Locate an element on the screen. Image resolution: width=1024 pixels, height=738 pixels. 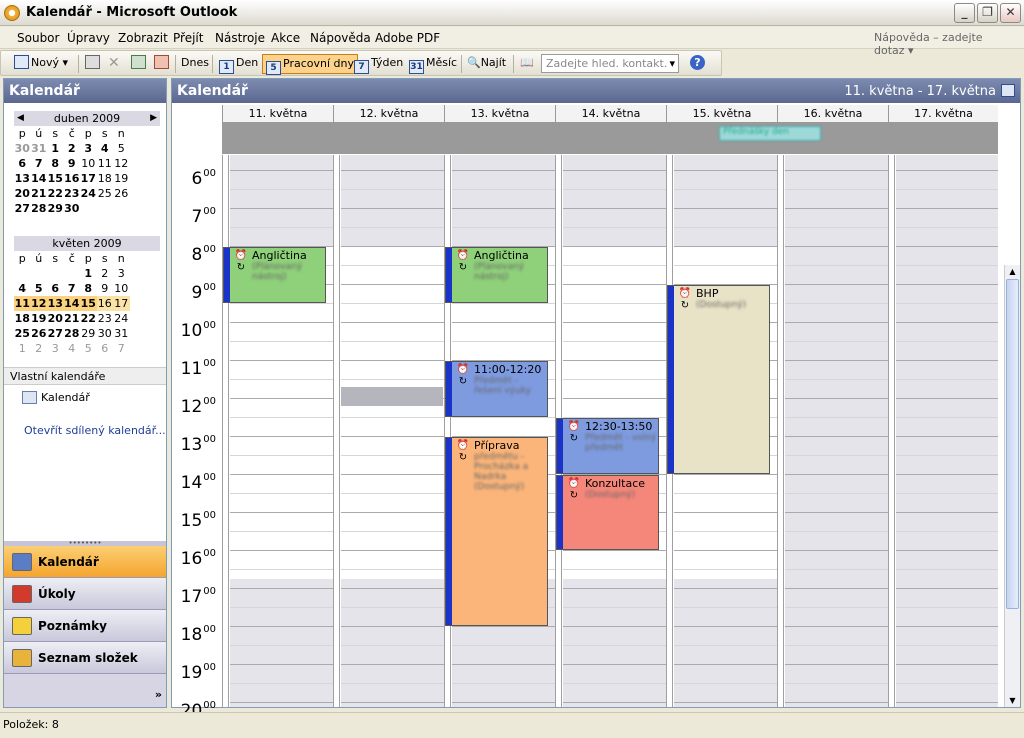
day-header-7: 17. května is located at coordinates (943, 114).